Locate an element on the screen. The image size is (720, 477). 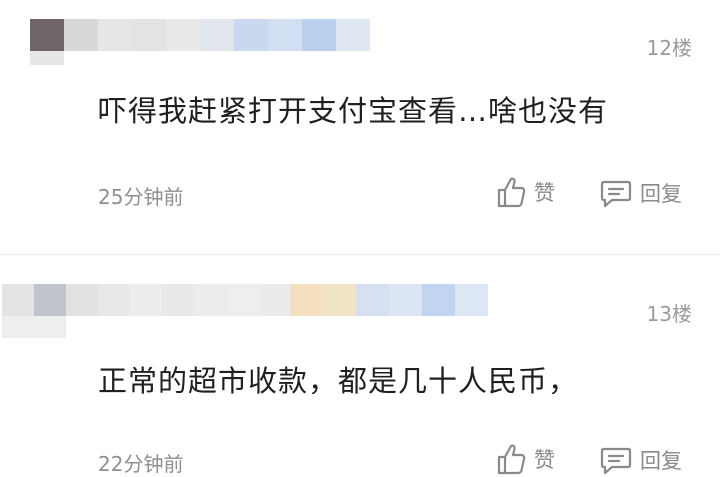
floor-number: 13楼 is located at coordinates (669, 314).